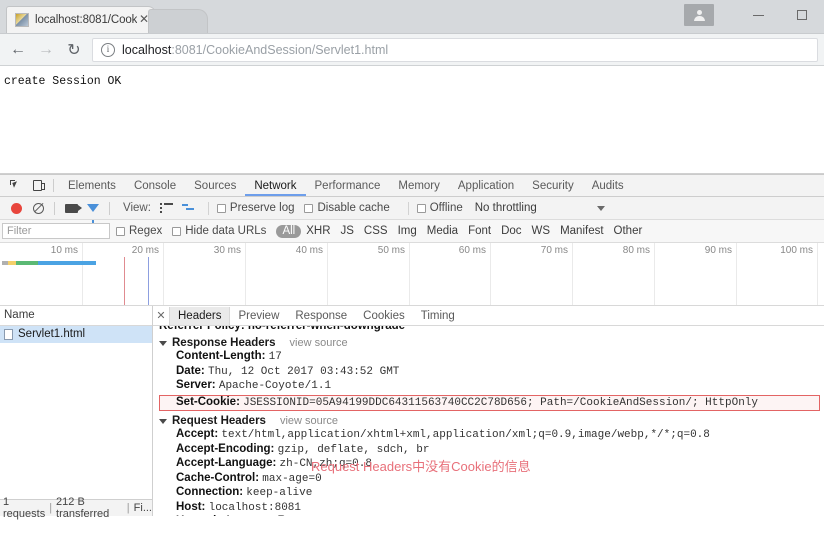 The width and height of the screenshot is (824, 537). I want to click on column-header-name: Name, so click(76, 316).